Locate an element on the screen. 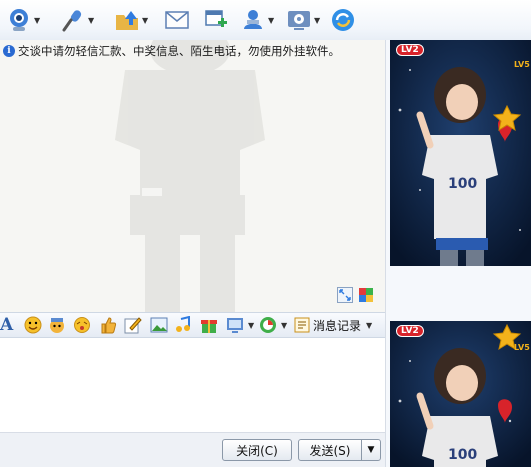  contact-show-photo: 100 LV2 LV5 is located at coordinates (460, 153).